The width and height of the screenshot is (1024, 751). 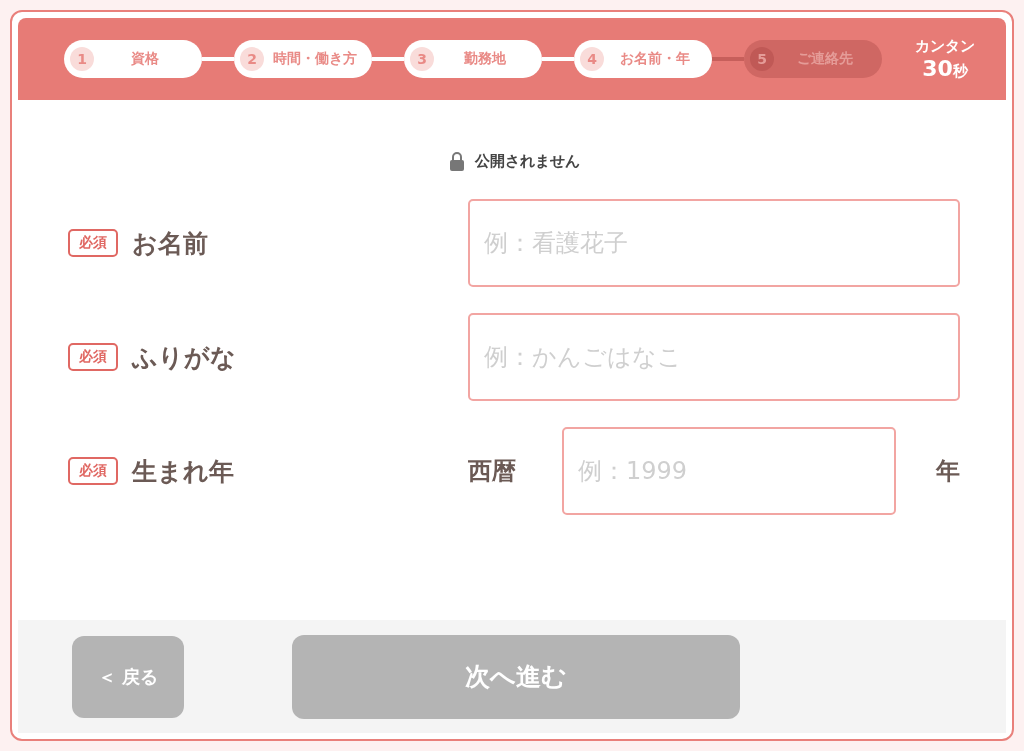 What do you see at coordinates (252, 59) in the screenshot?
I see `step-number: 2` at bounding box center [252, 59].